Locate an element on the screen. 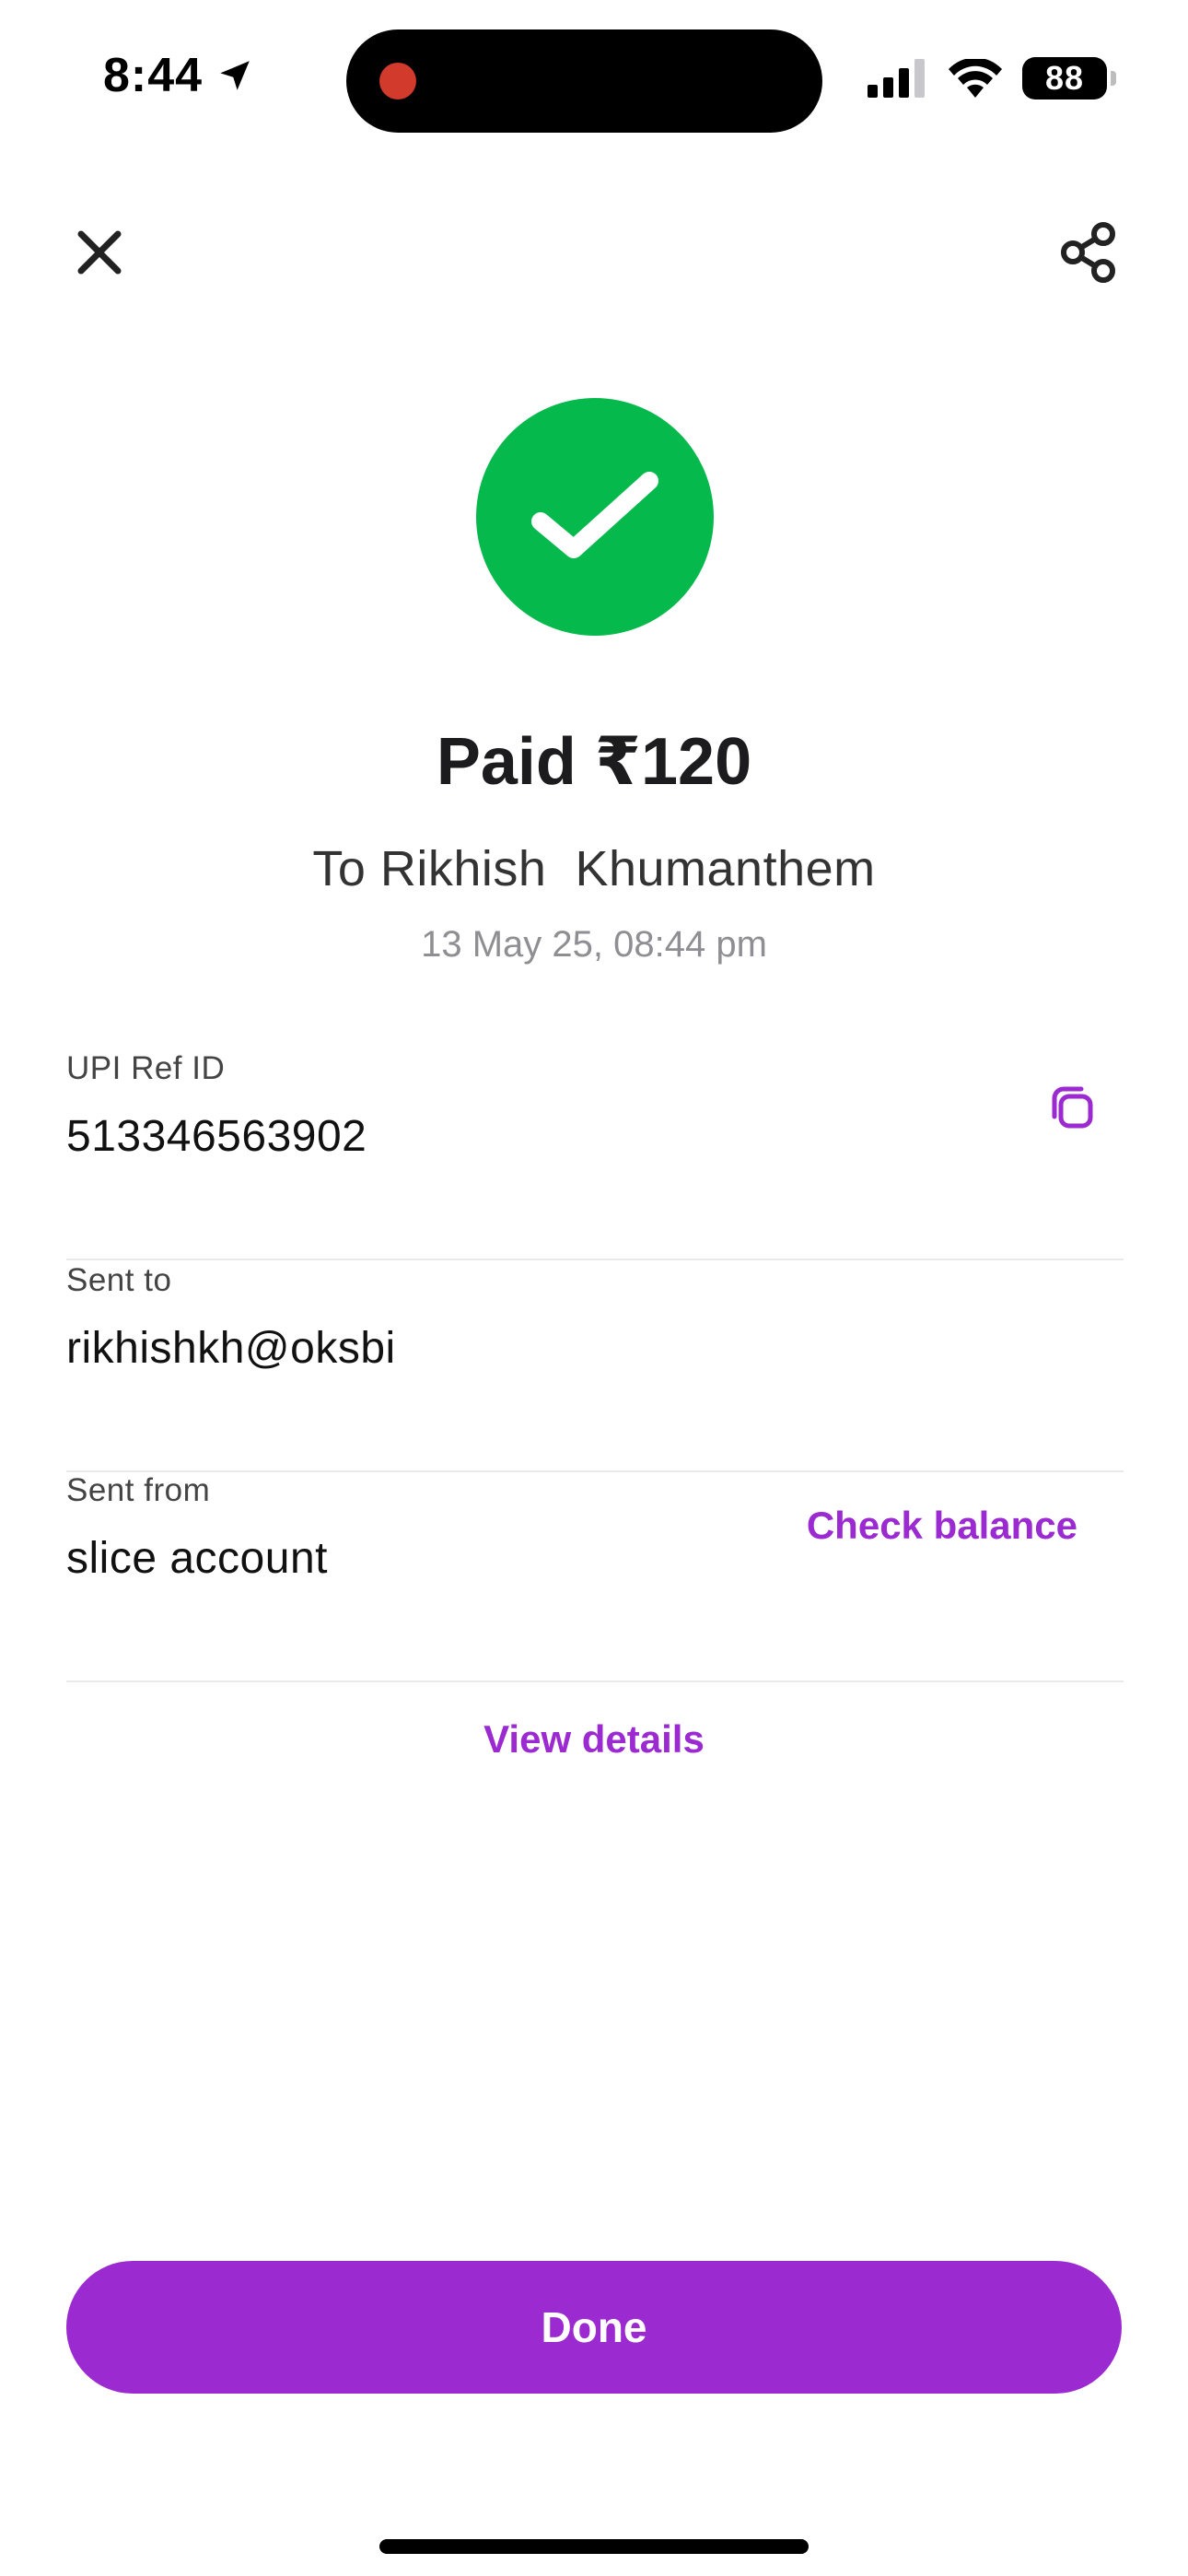 This screenshot has height=2576, width=1188. recipient-name: To Rikhish Khumanthem is located at coordinates (594, 868).